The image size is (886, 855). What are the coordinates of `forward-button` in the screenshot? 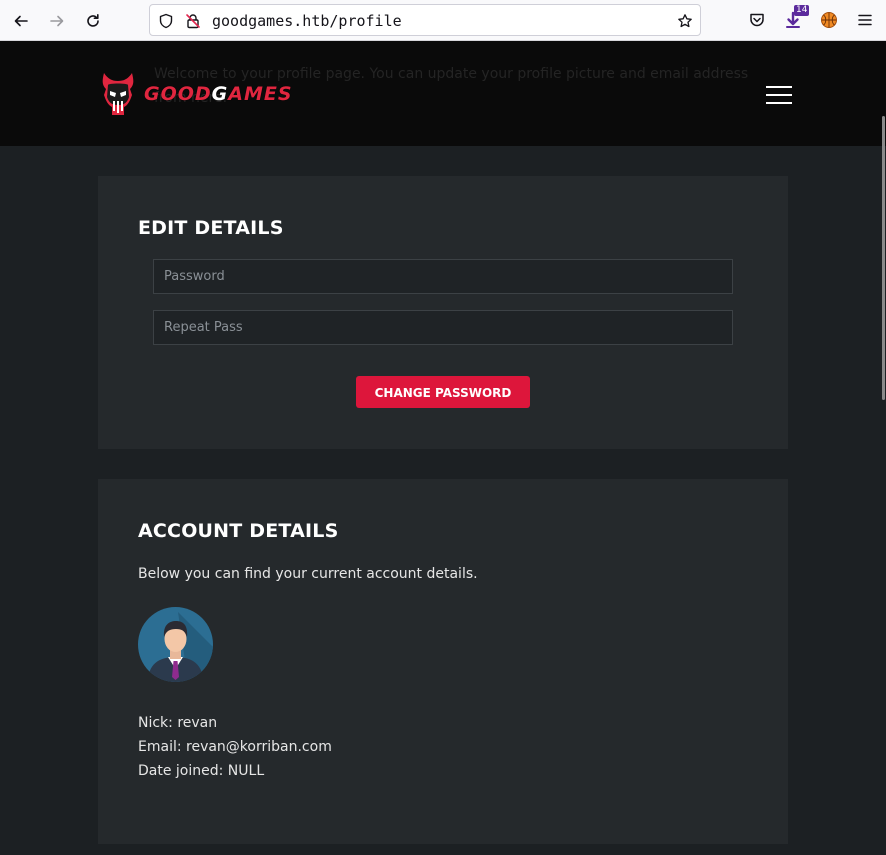 It's located at (57, 21).